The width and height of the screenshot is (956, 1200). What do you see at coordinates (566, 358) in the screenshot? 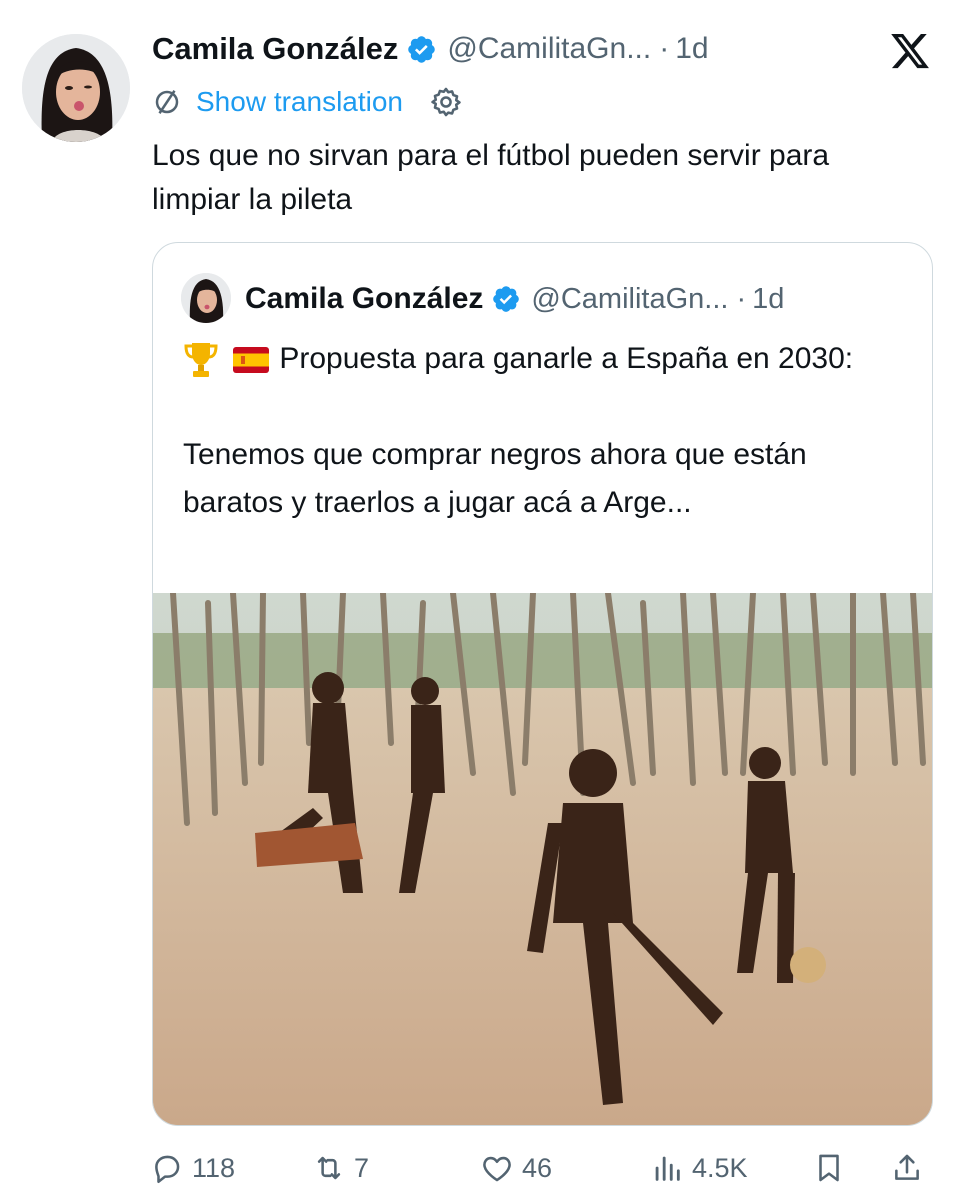
I see `quoted-text-line-1: Propuesta para ganarle a España en 2030:` at bounding box center [566, 358].